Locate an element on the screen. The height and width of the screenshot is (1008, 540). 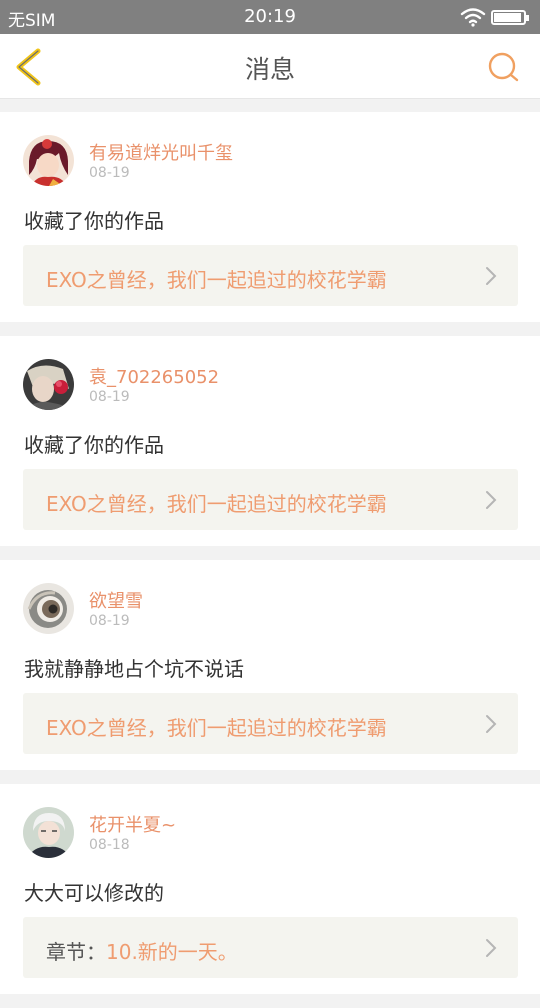
status-bar: 无SIM 20:19 is located at coordinates (270, 17).